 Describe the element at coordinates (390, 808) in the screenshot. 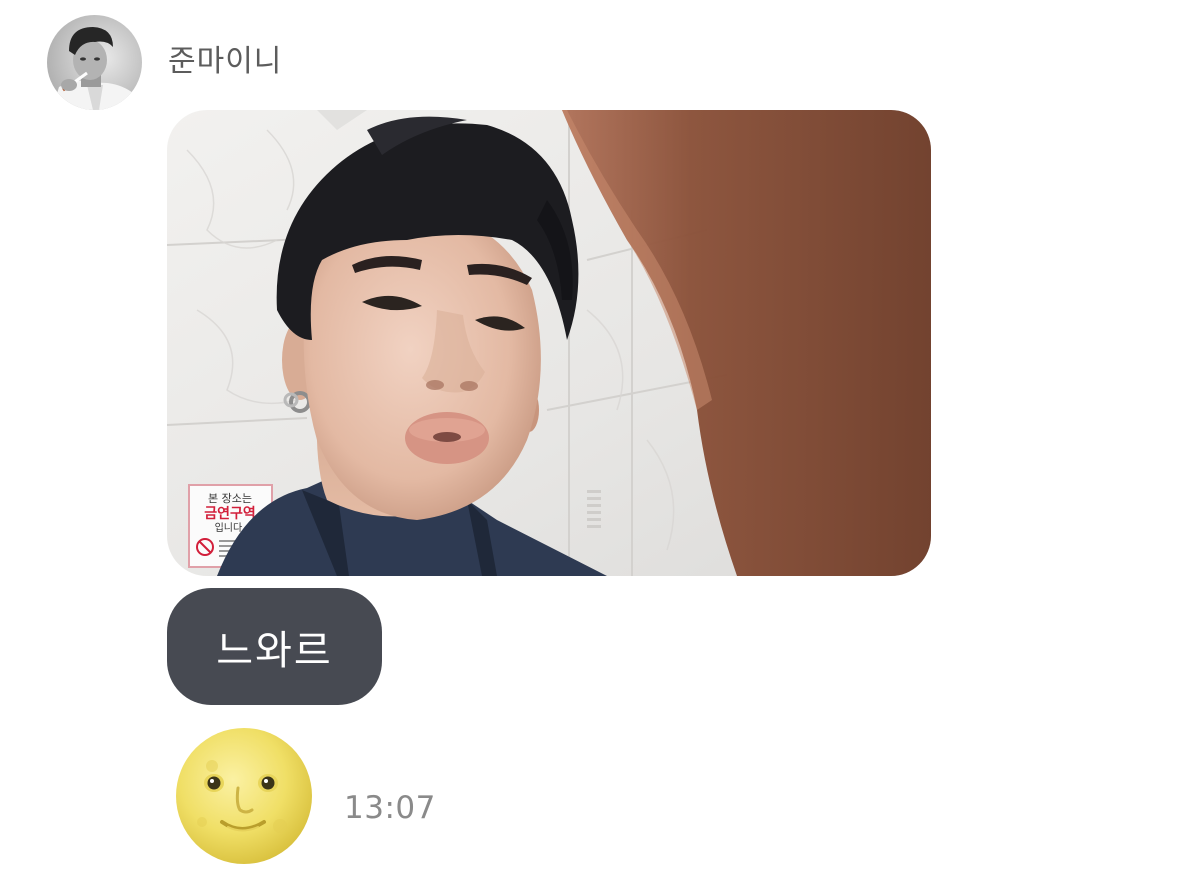

I see `message-timestamp: 13:07` at that location.